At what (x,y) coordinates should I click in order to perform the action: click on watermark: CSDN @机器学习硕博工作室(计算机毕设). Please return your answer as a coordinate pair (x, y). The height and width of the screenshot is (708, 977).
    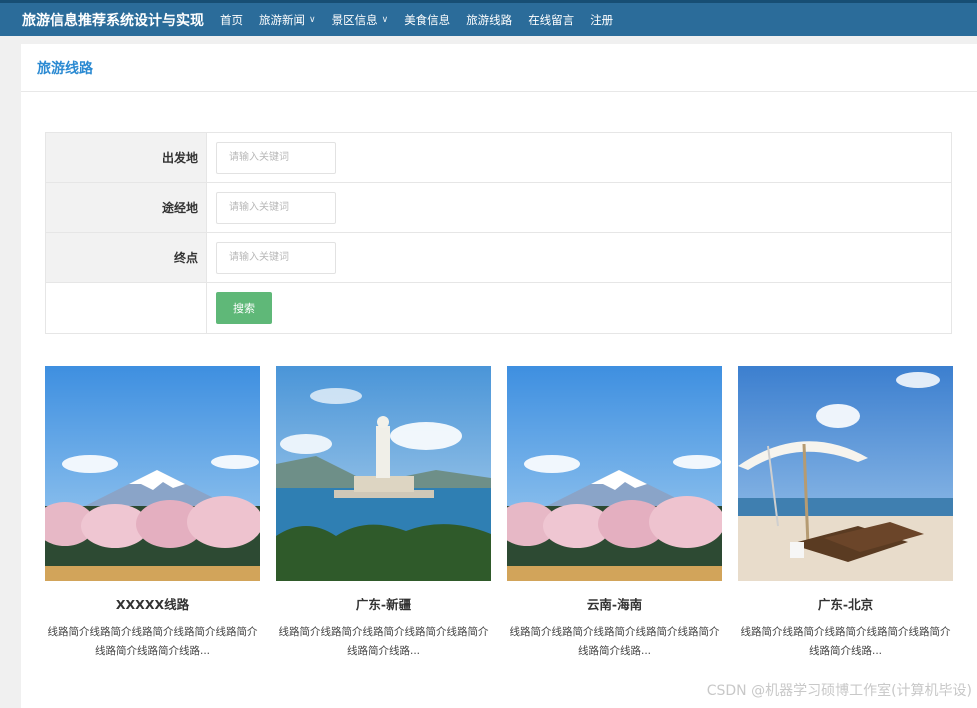
    Looking at the image, I should click on (839, 691).